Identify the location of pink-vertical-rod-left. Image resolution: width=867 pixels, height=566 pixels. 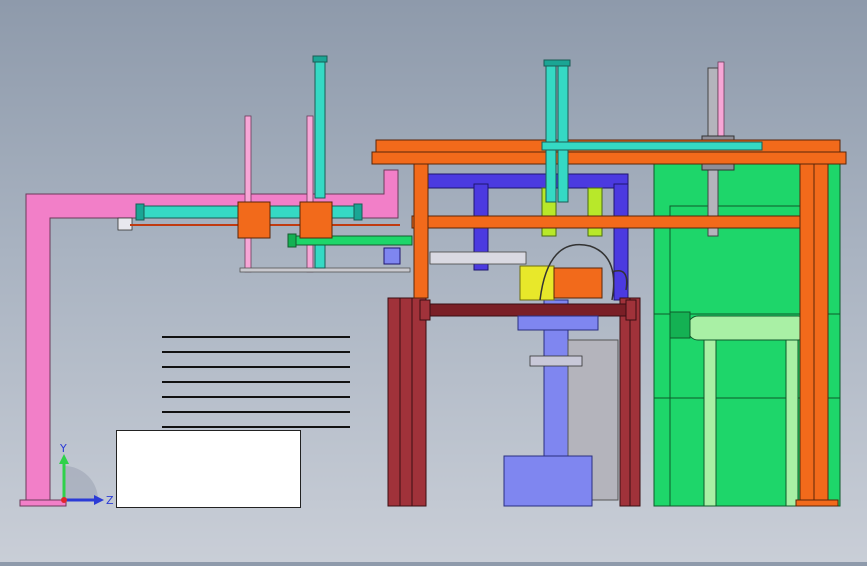
(248, 194).